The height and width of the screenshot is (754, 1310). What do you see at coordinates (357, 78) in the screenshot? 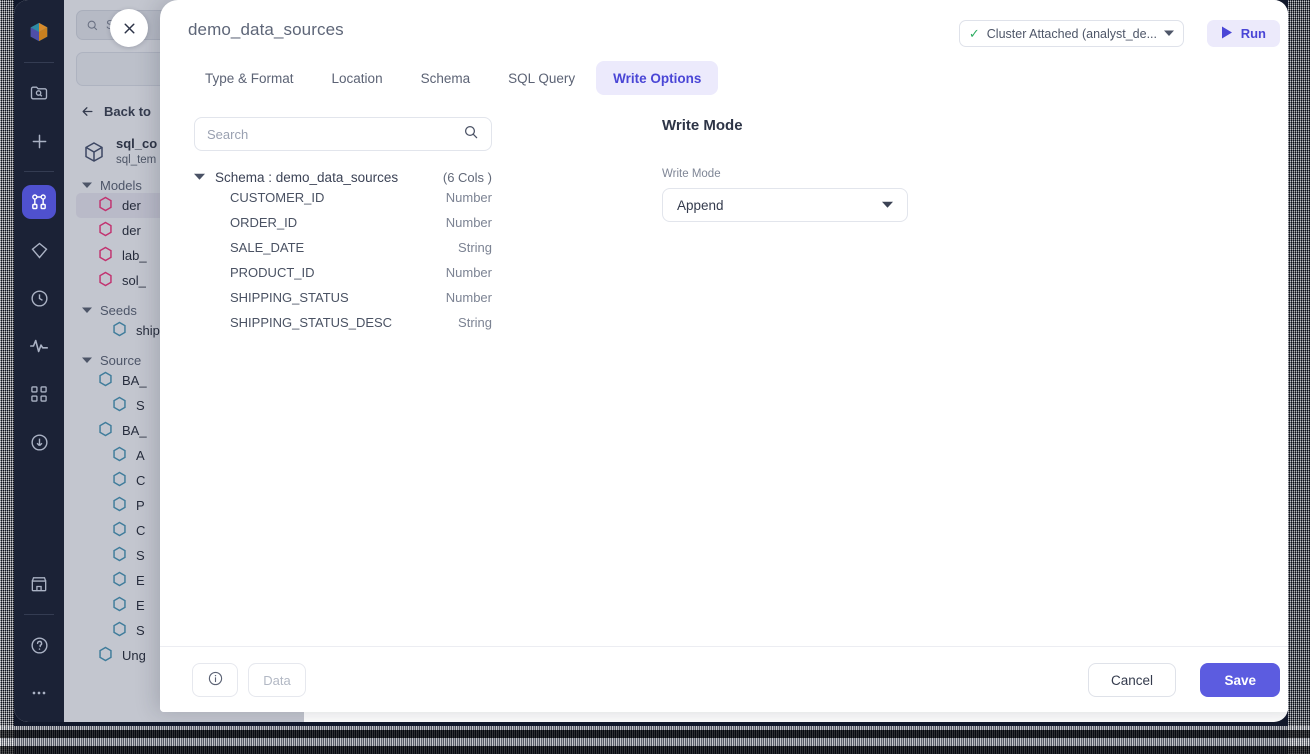
I see `tab-location: Location` at bounding box center [357, 78].